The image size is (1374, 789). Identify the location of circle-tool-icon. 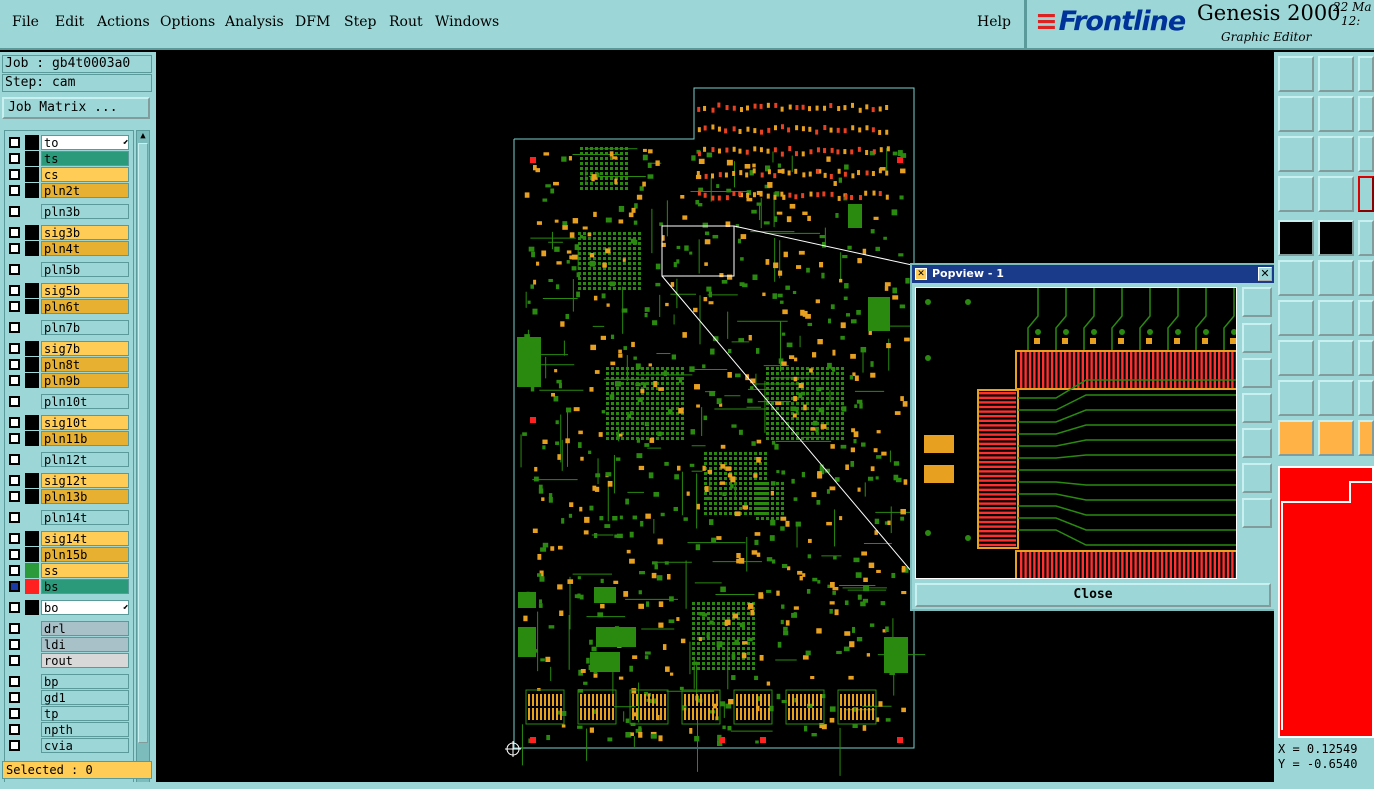
(1366, 278).